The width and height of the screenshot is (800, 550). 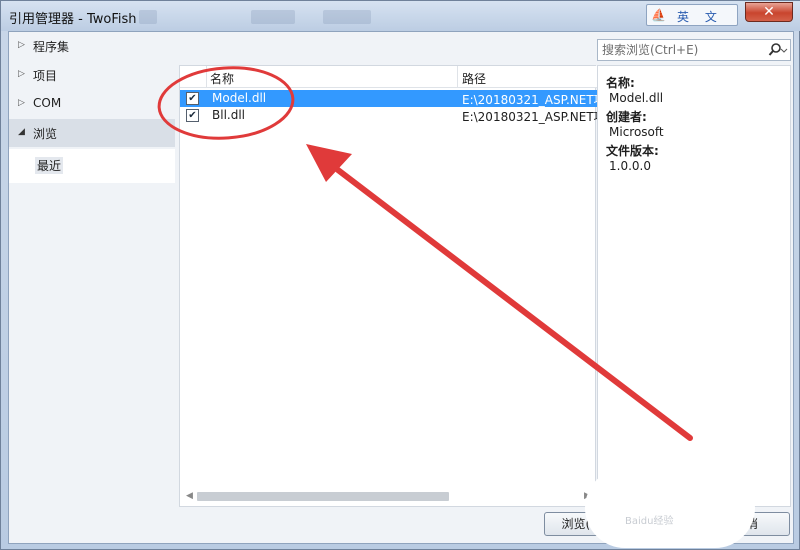 I want to click on list-header: 名称 路径, so click(x=388, y=77).